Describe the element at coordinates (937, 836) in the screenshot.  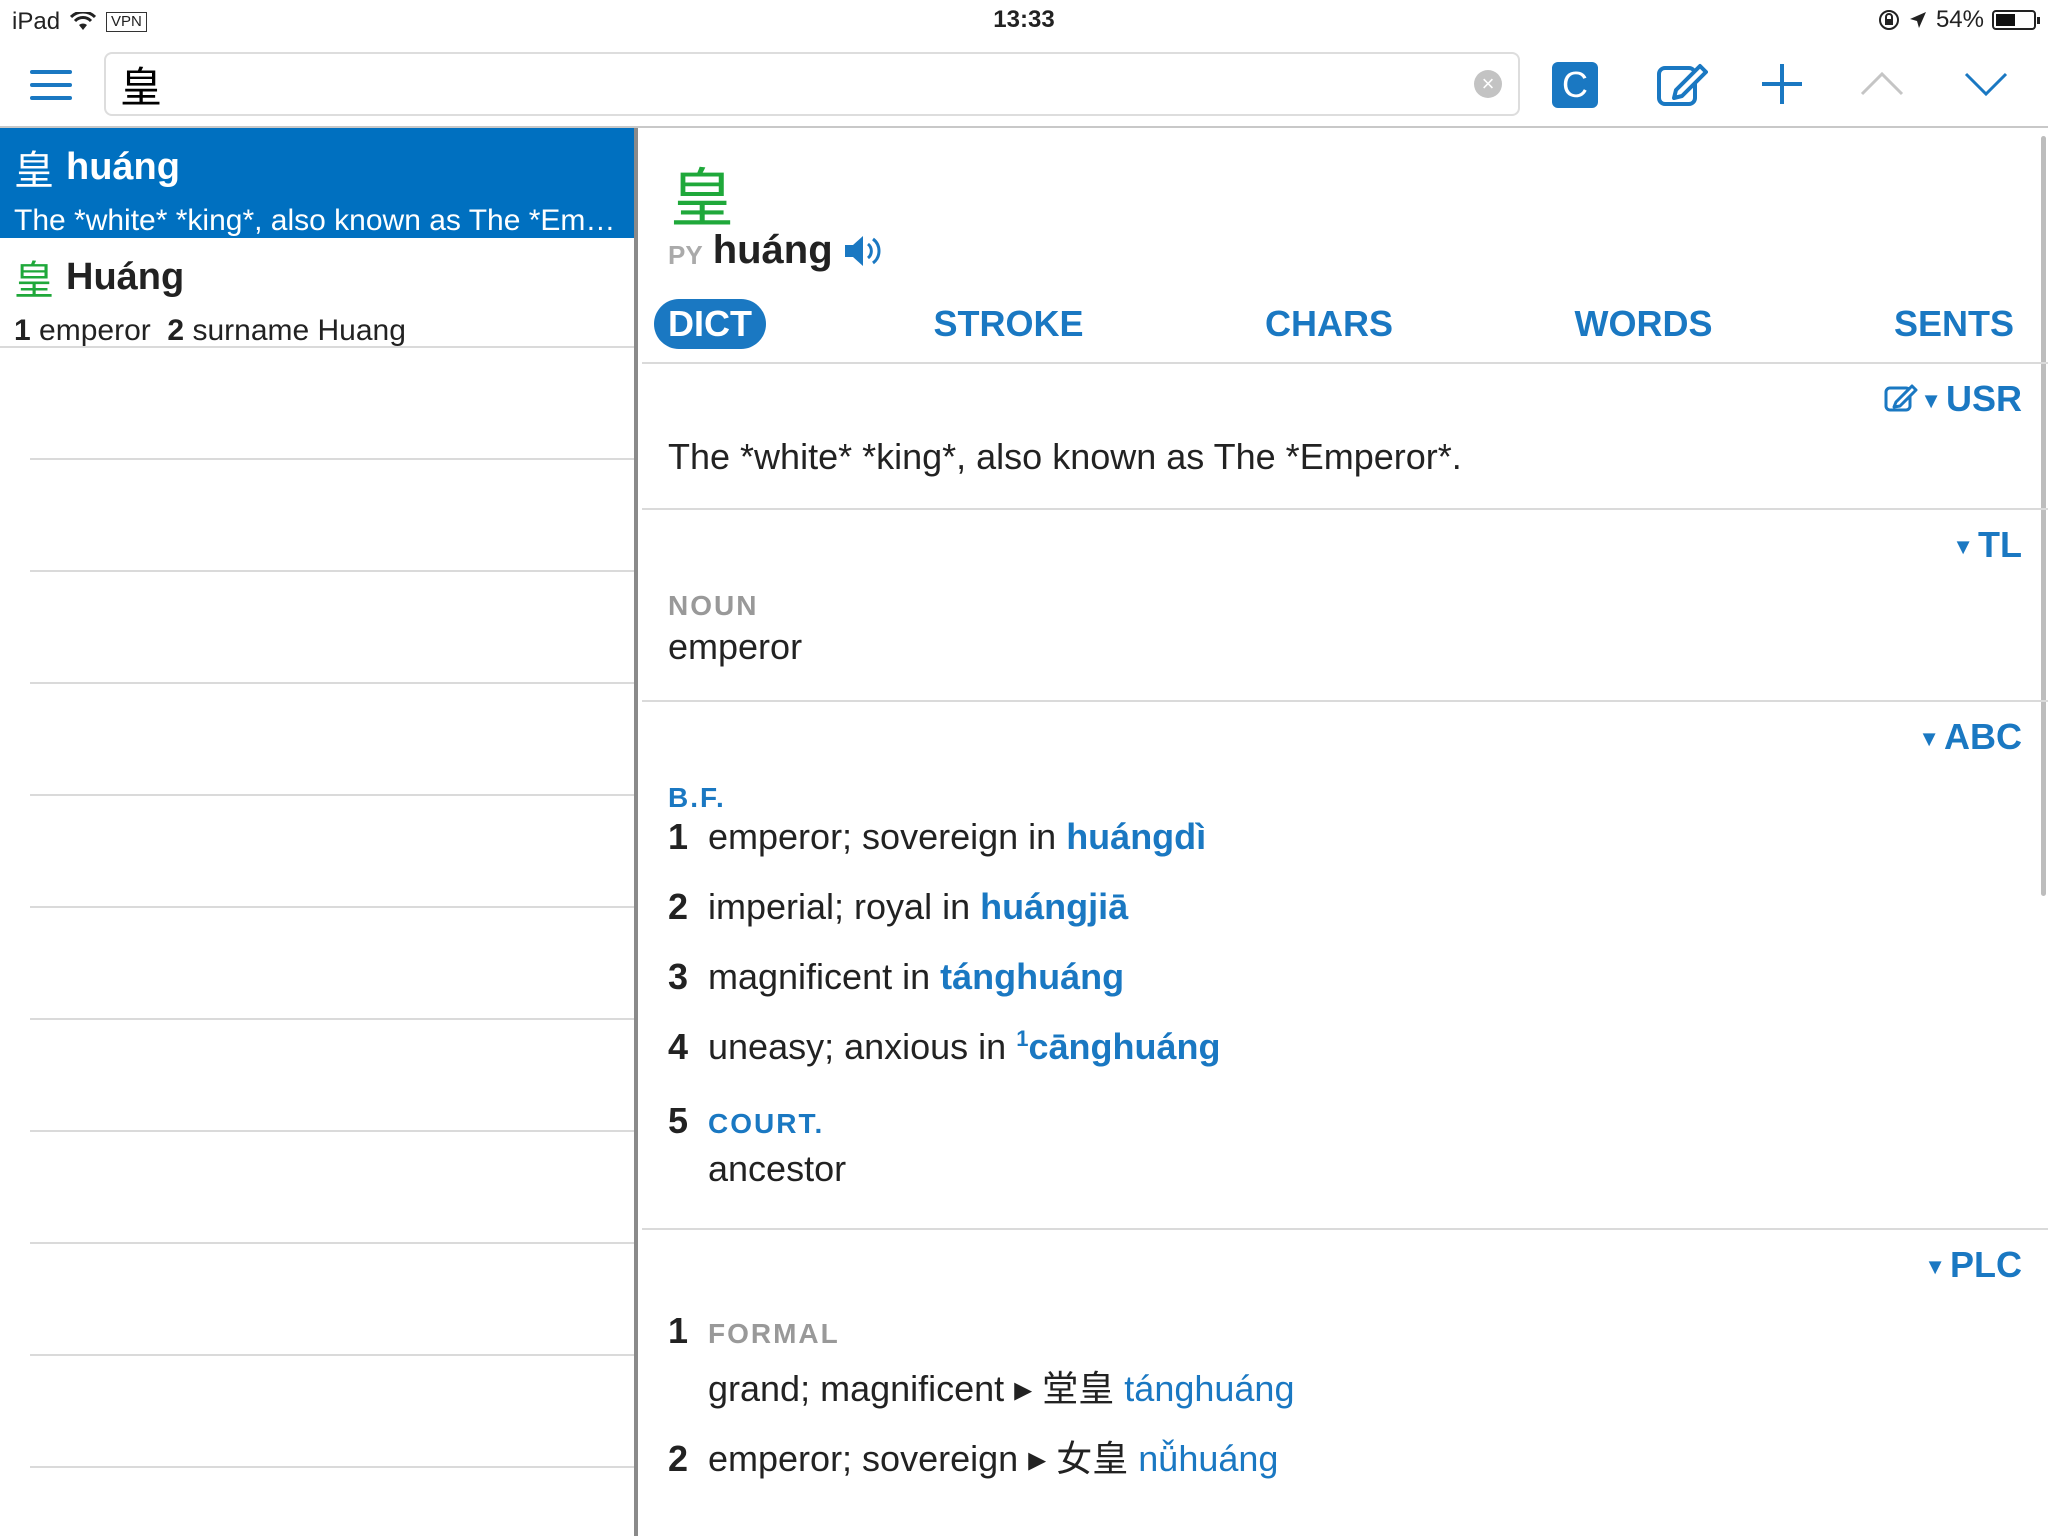
I see `sense-row: 1 emperor; sovereign in huángdì` at that location.